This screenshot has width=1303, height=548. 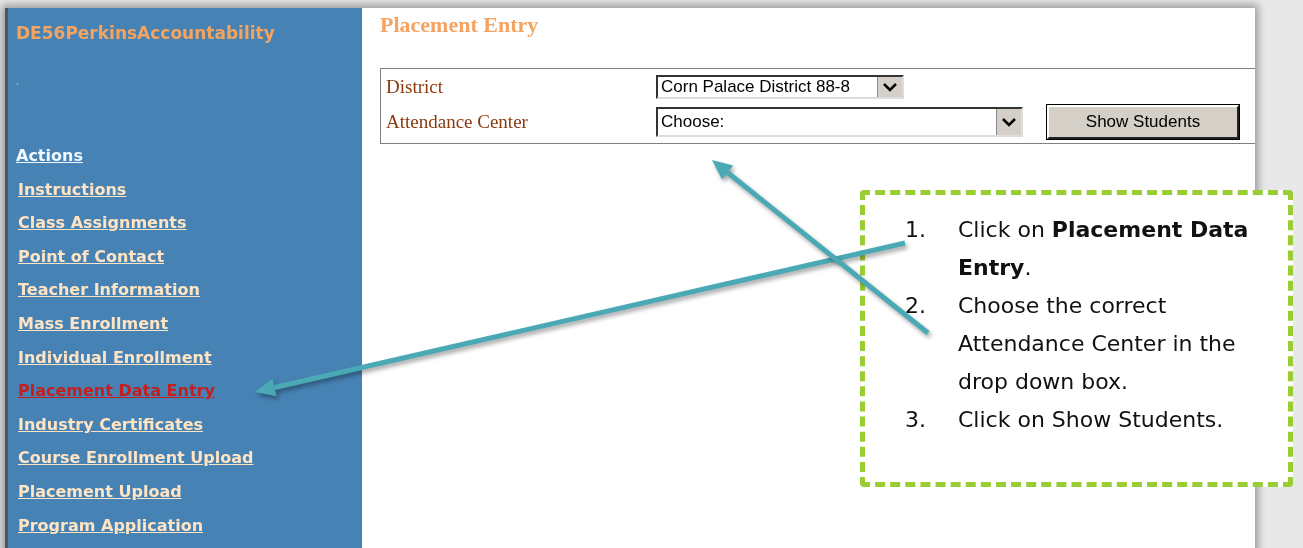 What do you see at coordinates (916, 306) in the screenshot?
I see `step-number: 2.` at bounding box center [916, 306].